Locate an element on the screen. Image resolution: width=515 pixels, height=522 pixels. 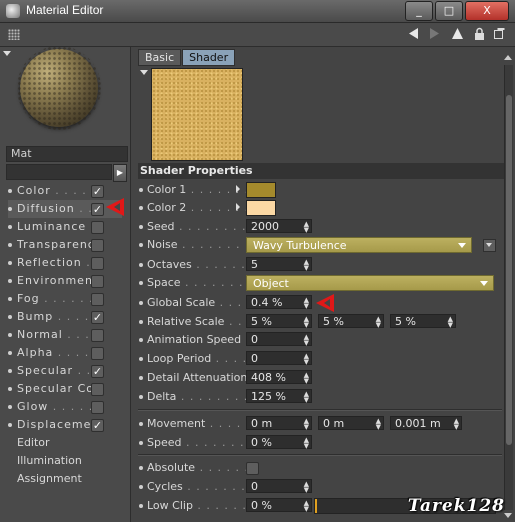
color2-swatch is located at coordinates (261, 208).